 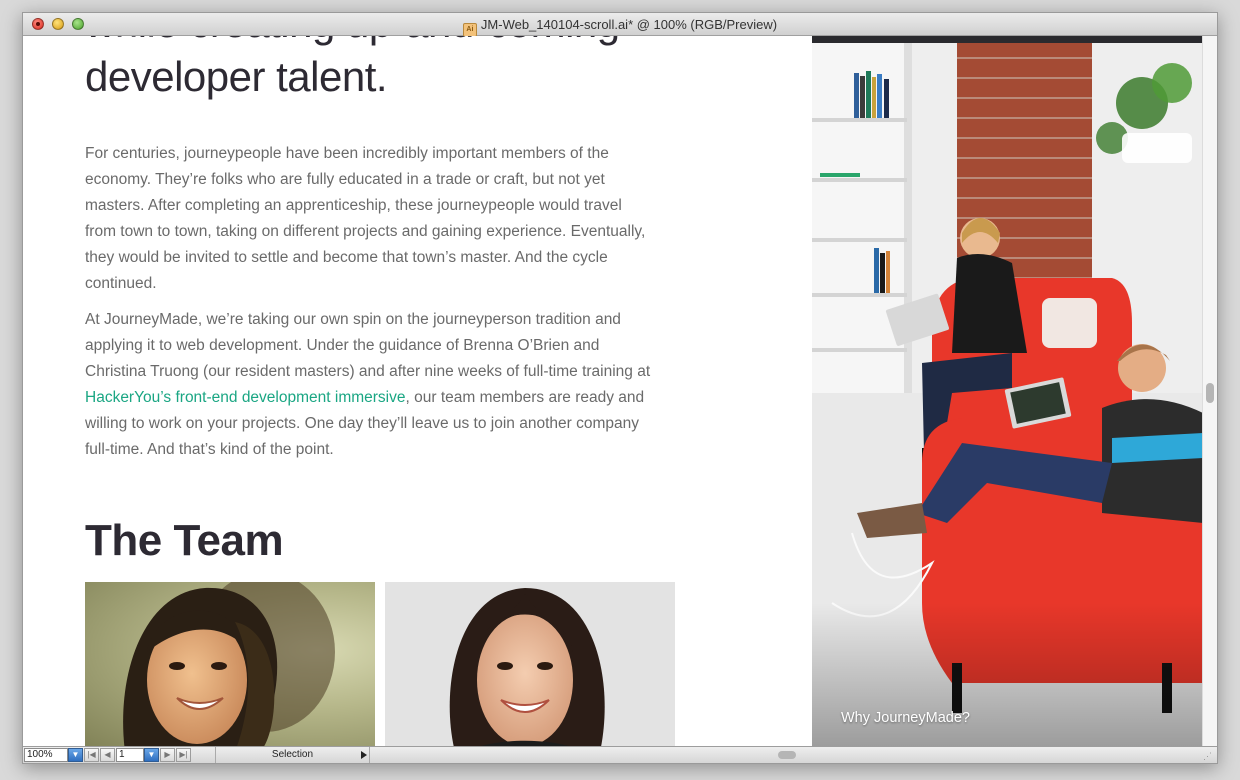 What do you see at coordinates (184, 540) in the screenshot?
I see `team-section-title: The Team` at bounding box center [184, 540].